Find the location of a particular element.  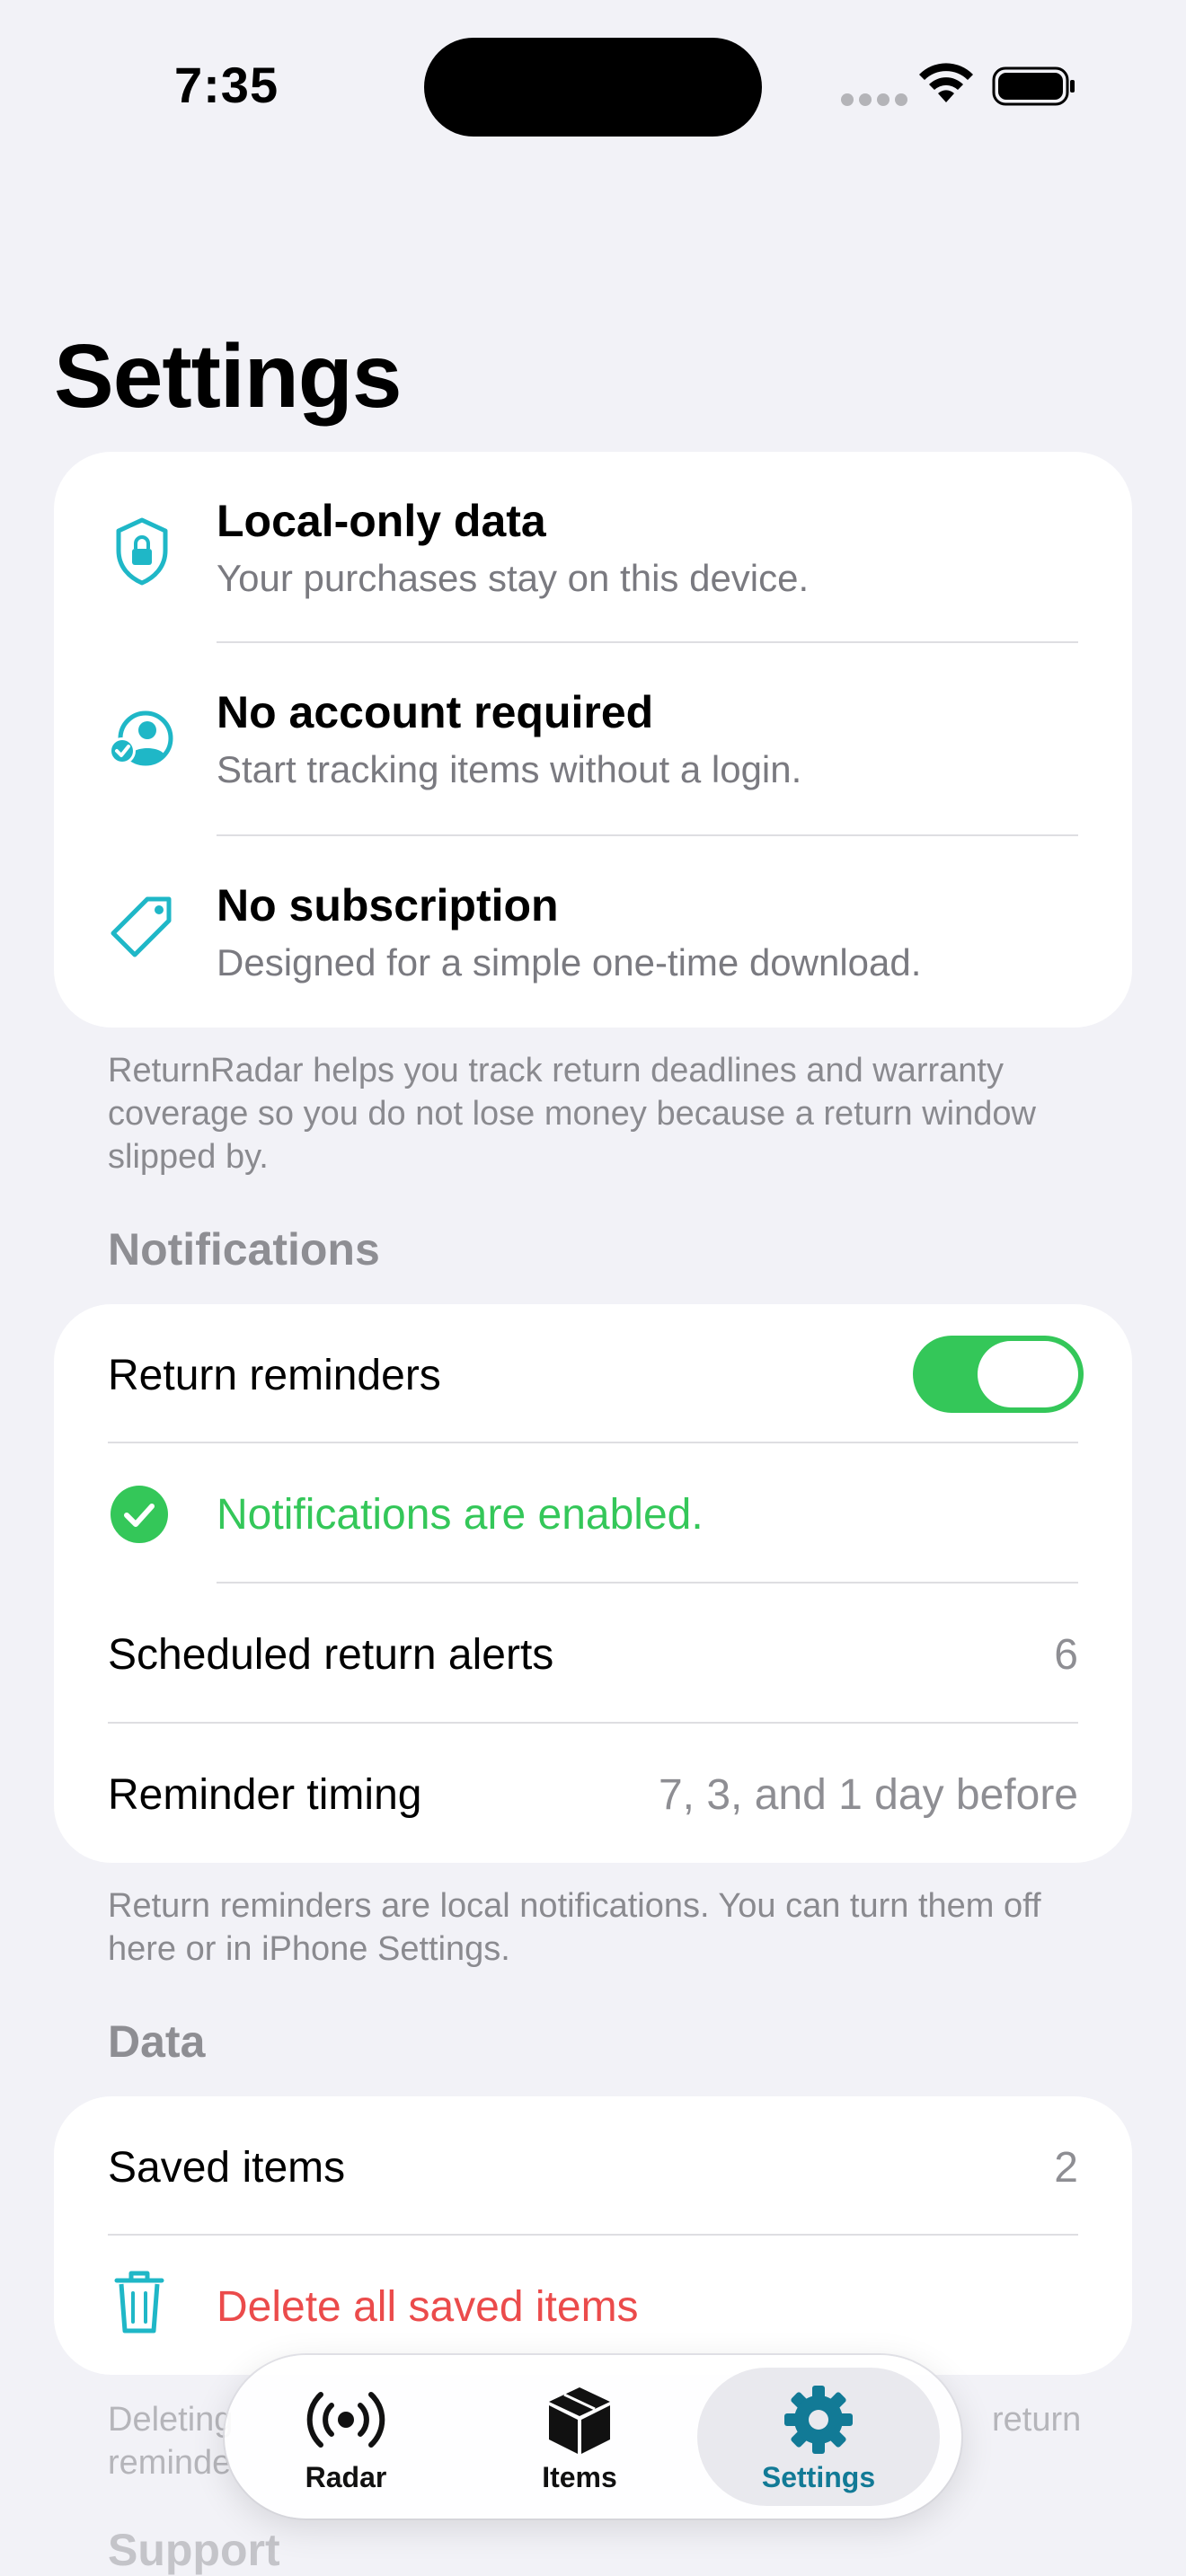

tab-label: Radar is located at coordinates (346, 2477).